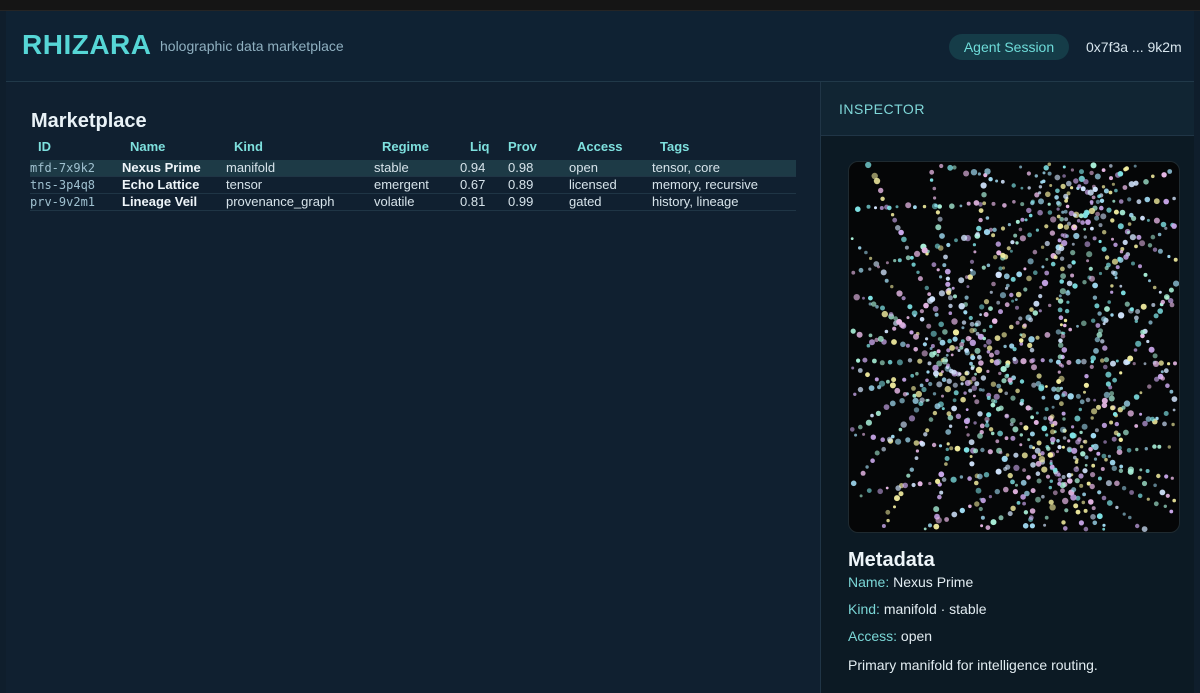 The width and height of the screenshot is (1200, 693). I want to click on column-header-name: Name, so click(174, 148).